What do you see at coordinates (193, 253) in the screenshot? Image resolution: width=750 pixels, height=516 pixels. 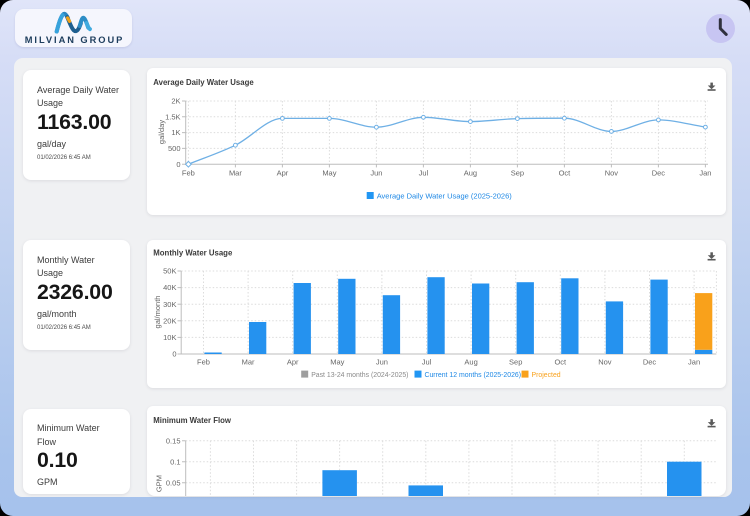 I see `svg-text: Monthly Water Usage` at bounding box center [193, 253].